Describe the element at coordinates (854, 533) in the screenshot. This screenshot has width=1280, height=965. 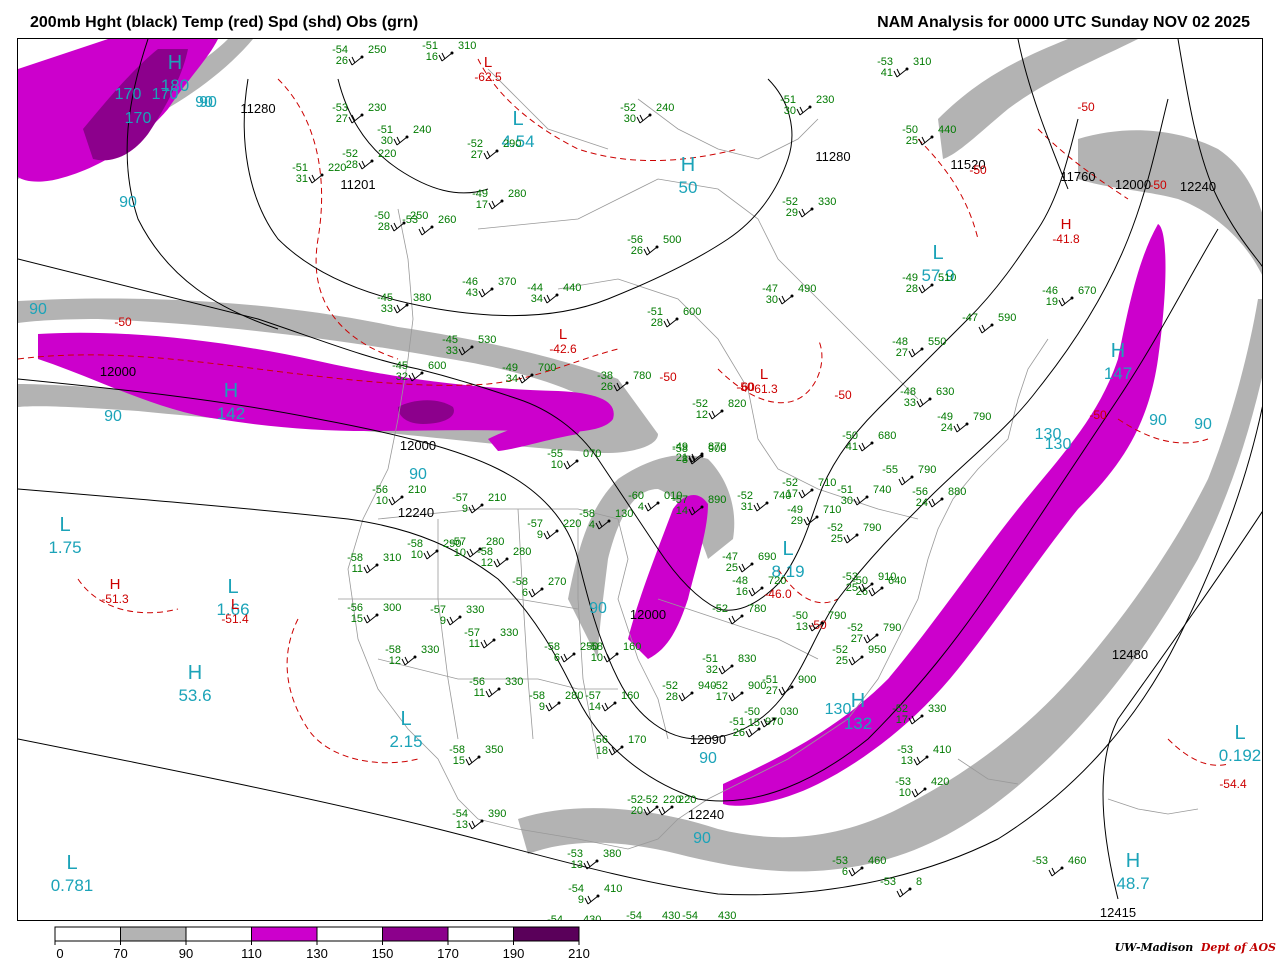
I see `station-plot: -52 79025` at that location.